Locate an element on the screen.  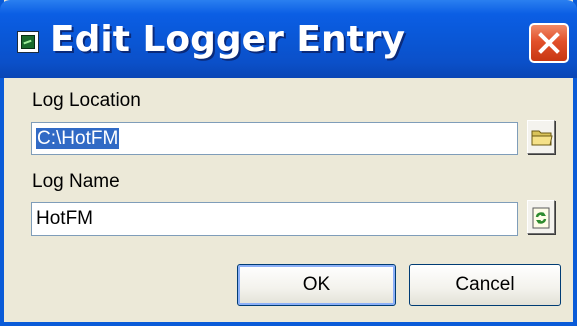
log-name-field: HotFM is located at coordinates (274, 219).